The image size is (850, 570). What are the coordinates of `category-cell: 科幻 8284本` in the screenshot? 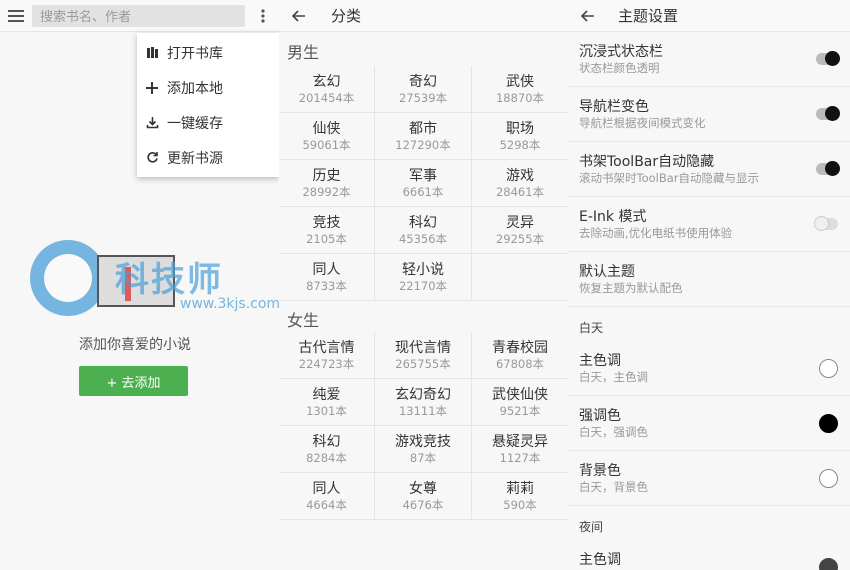 It's located at (327, 449).